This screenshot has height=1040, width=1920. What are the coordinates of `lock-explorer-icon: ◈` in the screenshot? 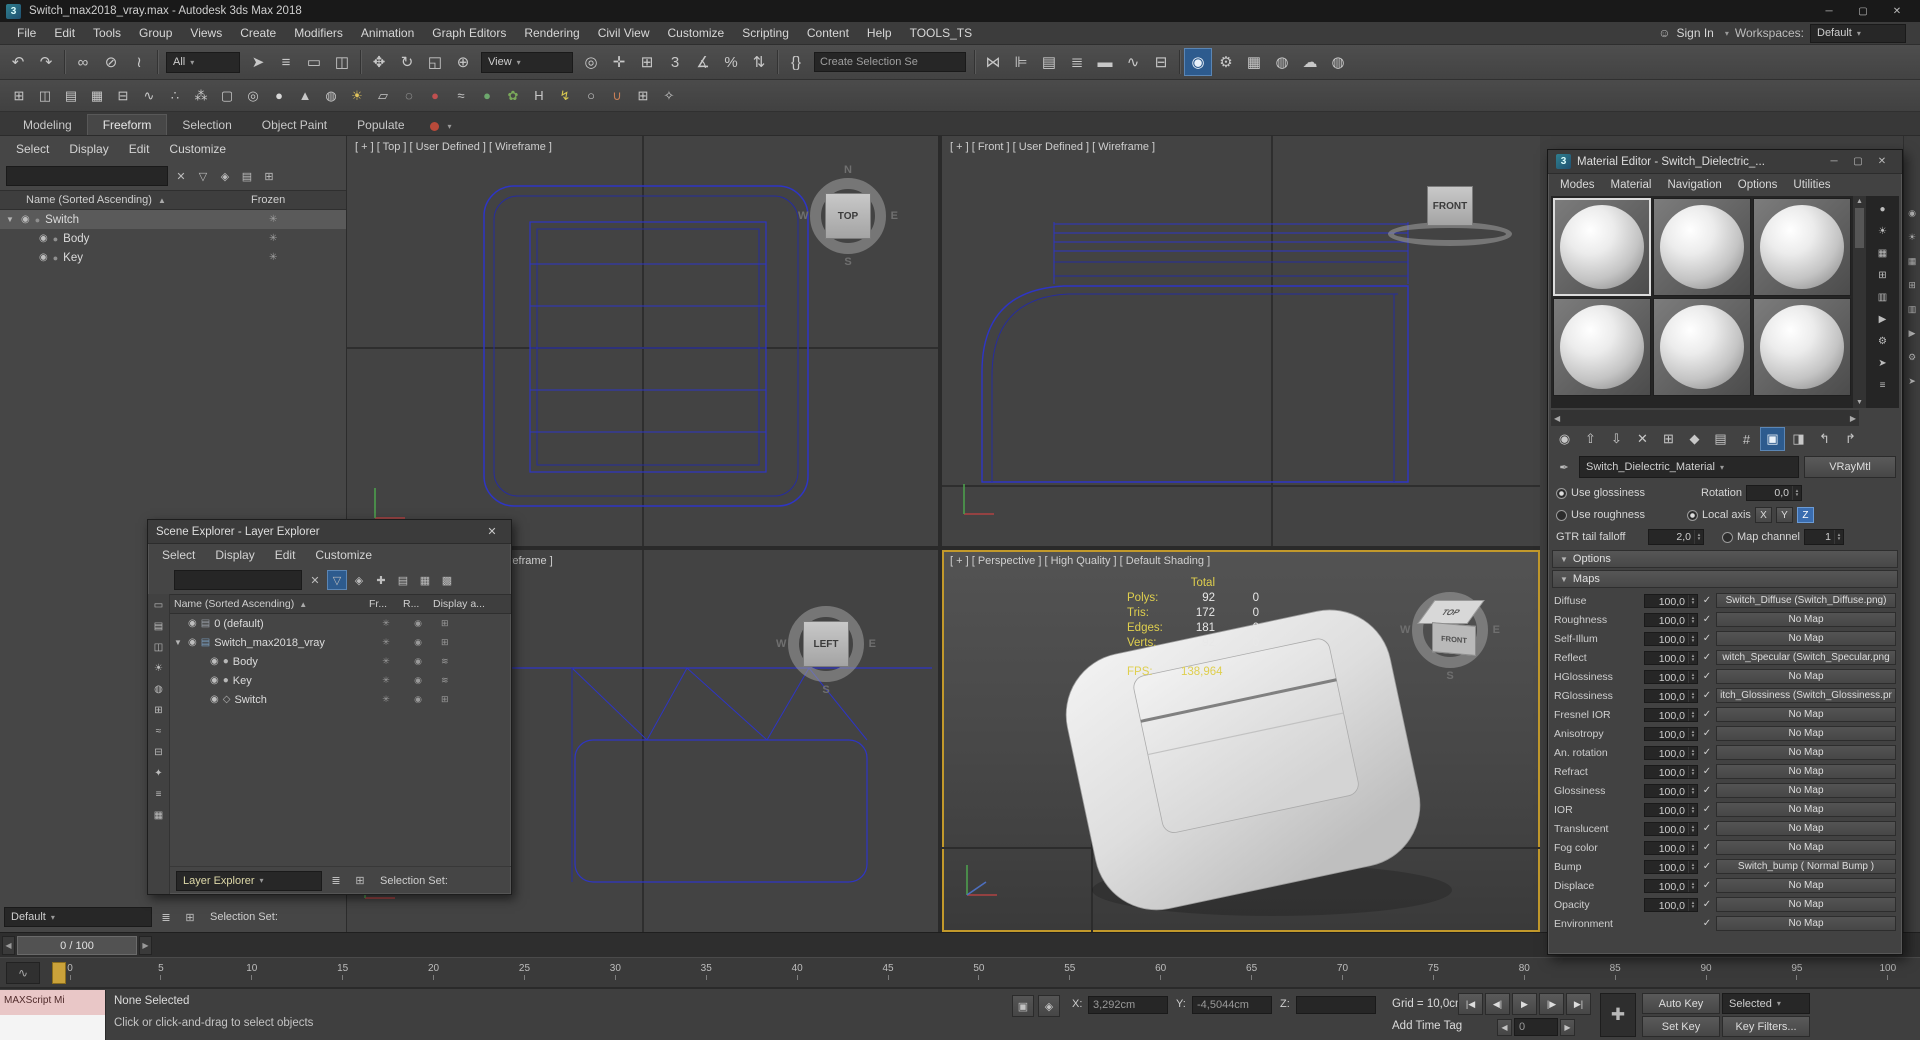 It's located at (225, 176).